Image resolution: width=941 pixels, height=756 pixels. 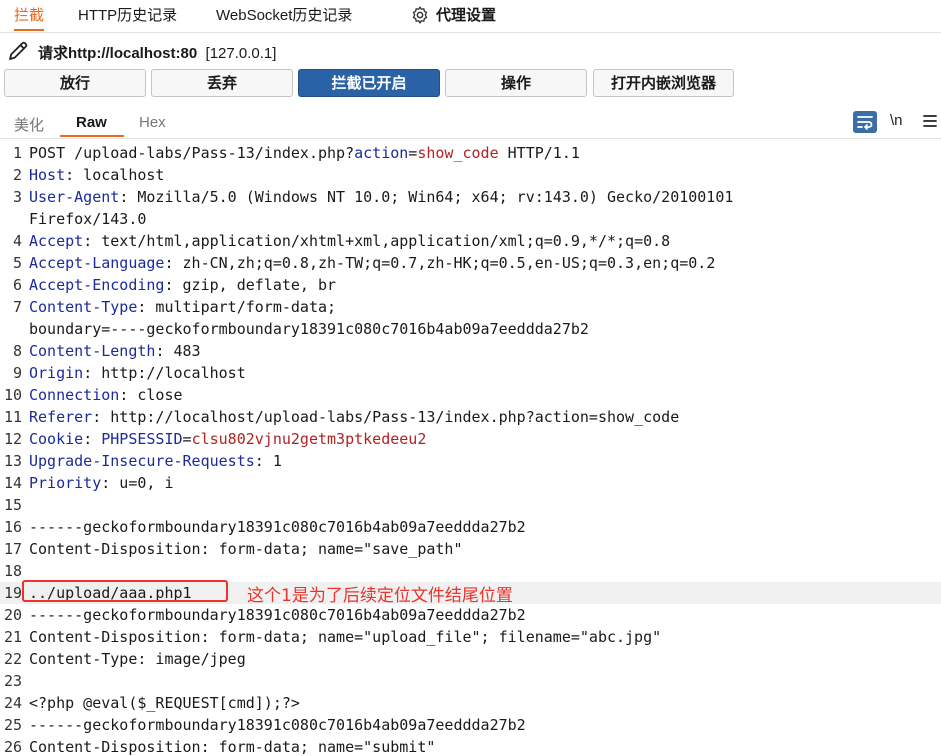 I want to click on editor-line: 6 Accept-Encoding: gzip, deflate, br, so click(x=470, y=285).